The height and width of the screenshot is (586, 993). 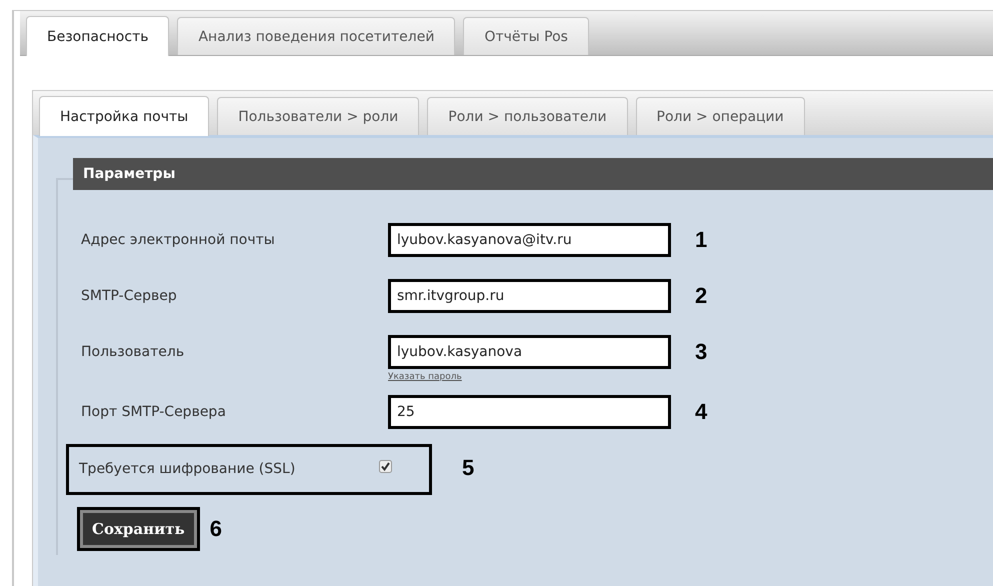 I want to click on callout-number: 5, so click(x=468, y=467).